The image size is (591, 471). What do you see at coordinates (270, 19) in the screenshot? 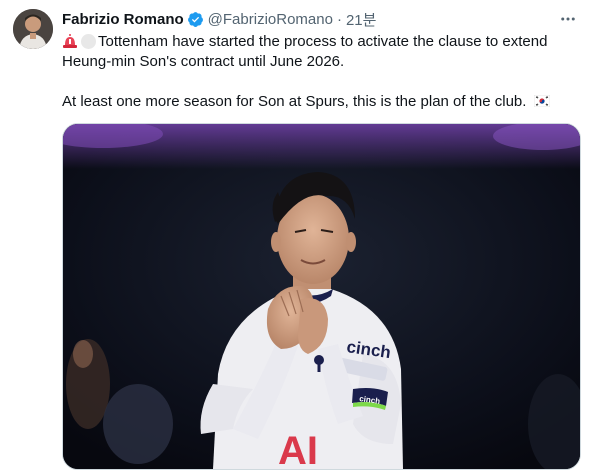
I see `author-handle: @FabrizioRomano` at bounding box center [270, 19].